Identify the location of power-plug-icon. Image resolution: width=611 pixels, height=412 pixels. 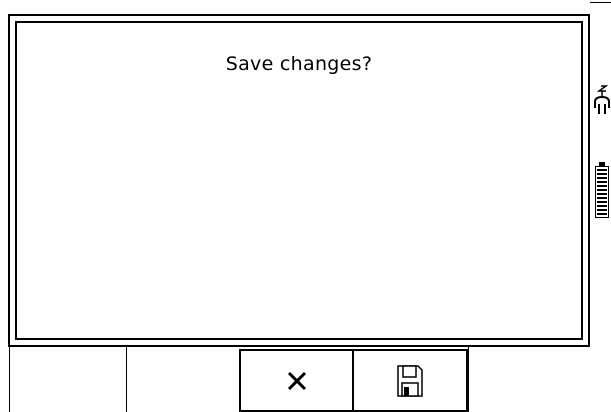
(602, 99).